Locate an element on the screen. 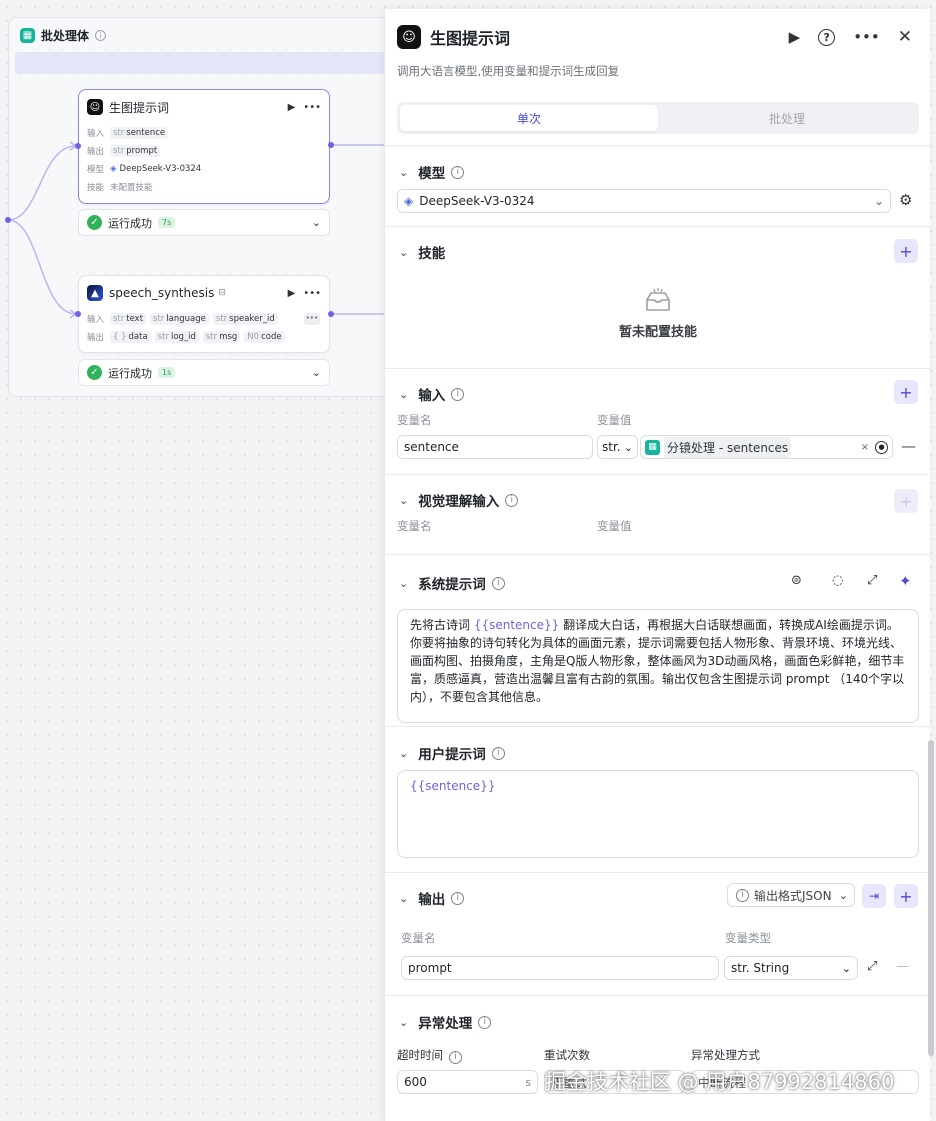 The image size is (936, 1121). input-type-select: str. ⌄ is located at coordinates (617, 447).